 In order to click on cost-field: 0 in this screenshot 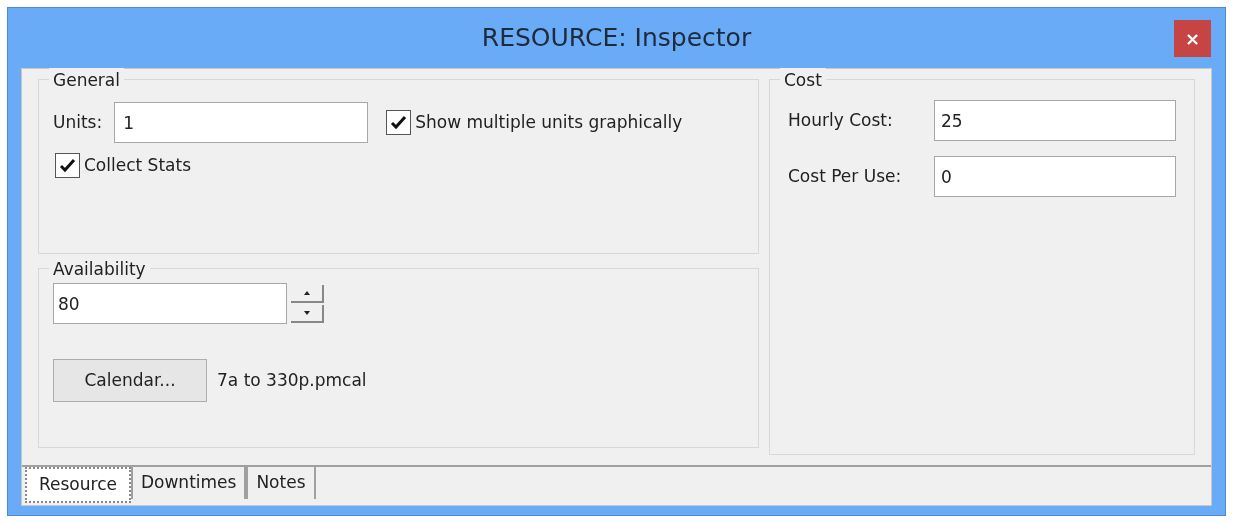, I will do `click(1055, 176)`.